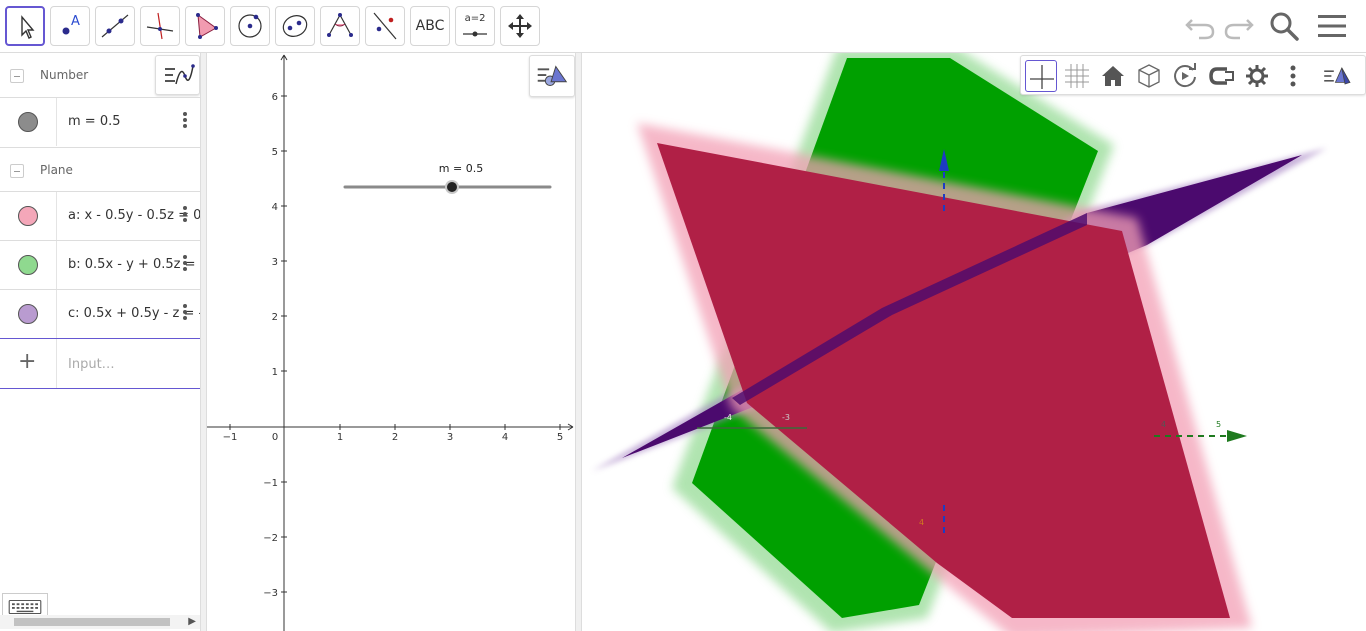 The height and width of the screenshot is (631, 1366). I want to click on visibility-marble-b, so click(28, 265).